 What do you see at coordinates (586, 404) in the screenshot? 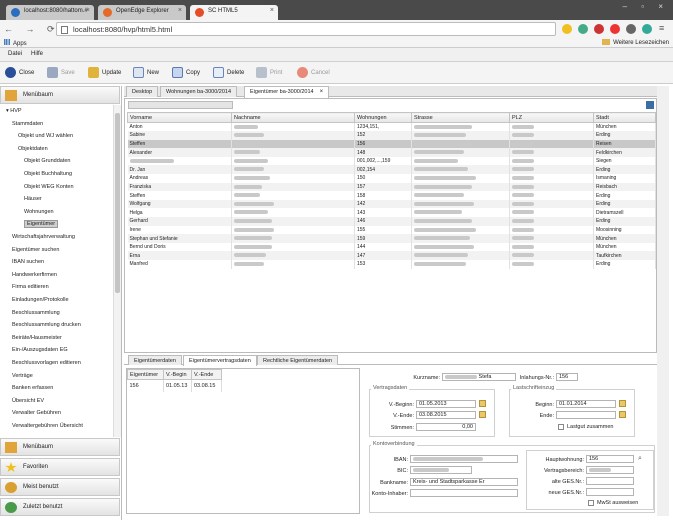
I see `beginn-field: 01.01.2014` at bounding box center [586, 404].